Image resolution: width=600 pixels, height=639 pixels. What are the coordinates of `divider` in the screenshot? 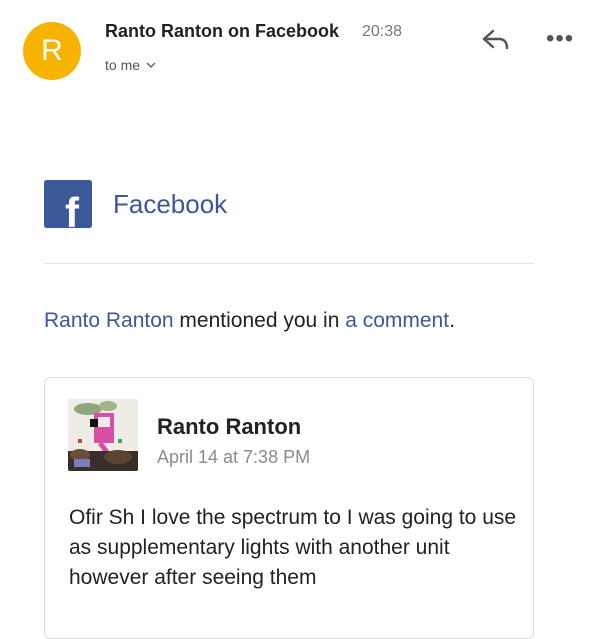 It's located at (289, 263).